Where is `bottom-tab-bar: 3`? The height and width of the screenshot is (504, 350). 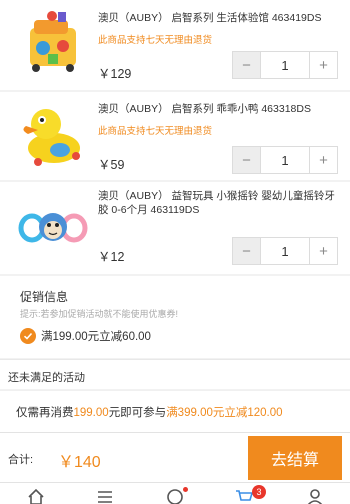
bottom-tab-bar: 3 is located at coordinates (175, 493).